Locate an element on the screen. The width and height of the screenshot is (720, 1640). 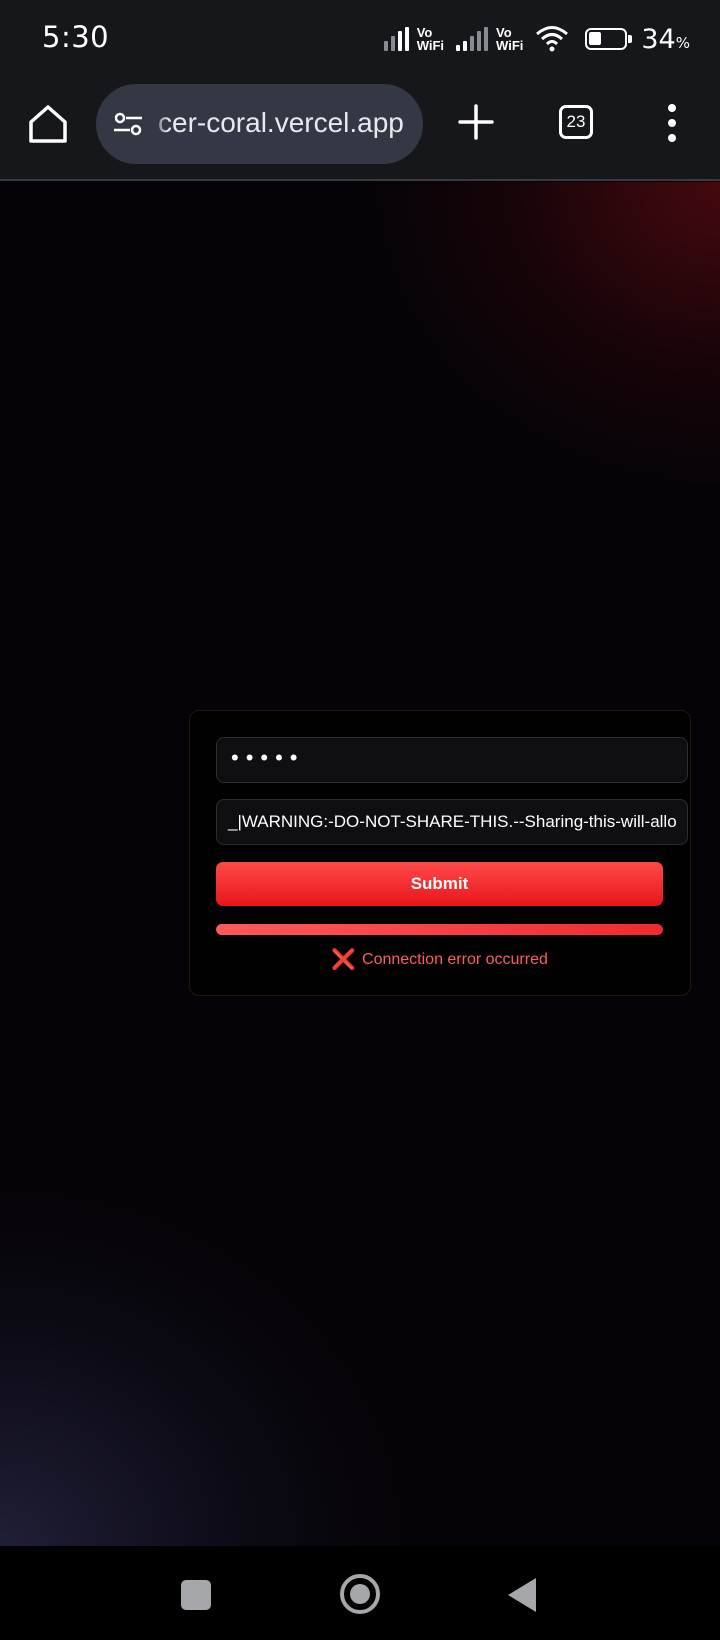
recents-square-icon is located at coordinates (196, 1595).